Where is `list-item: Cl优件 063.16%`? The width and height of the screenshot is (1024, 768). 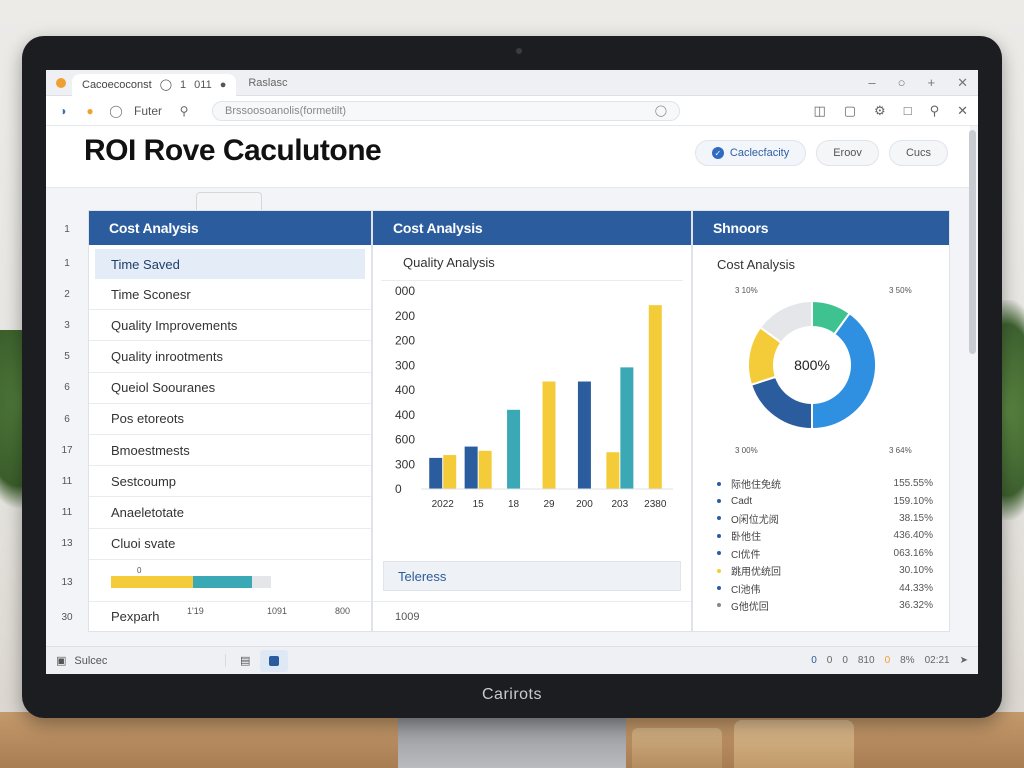
list-item: Cl优件 063.16% is located at coordinates (825, 553).